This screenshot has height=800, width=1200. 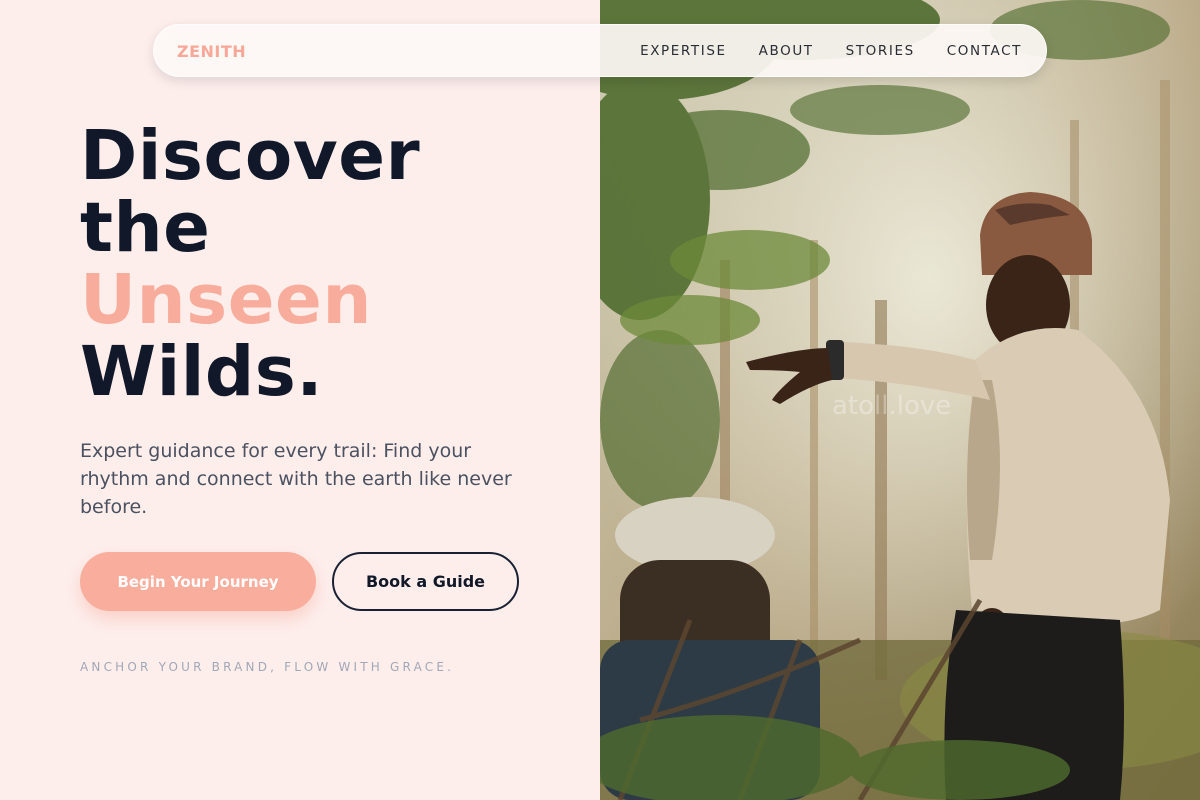 I want to click on book-guide-button: Book a Guide, so click(x=425, y=581).